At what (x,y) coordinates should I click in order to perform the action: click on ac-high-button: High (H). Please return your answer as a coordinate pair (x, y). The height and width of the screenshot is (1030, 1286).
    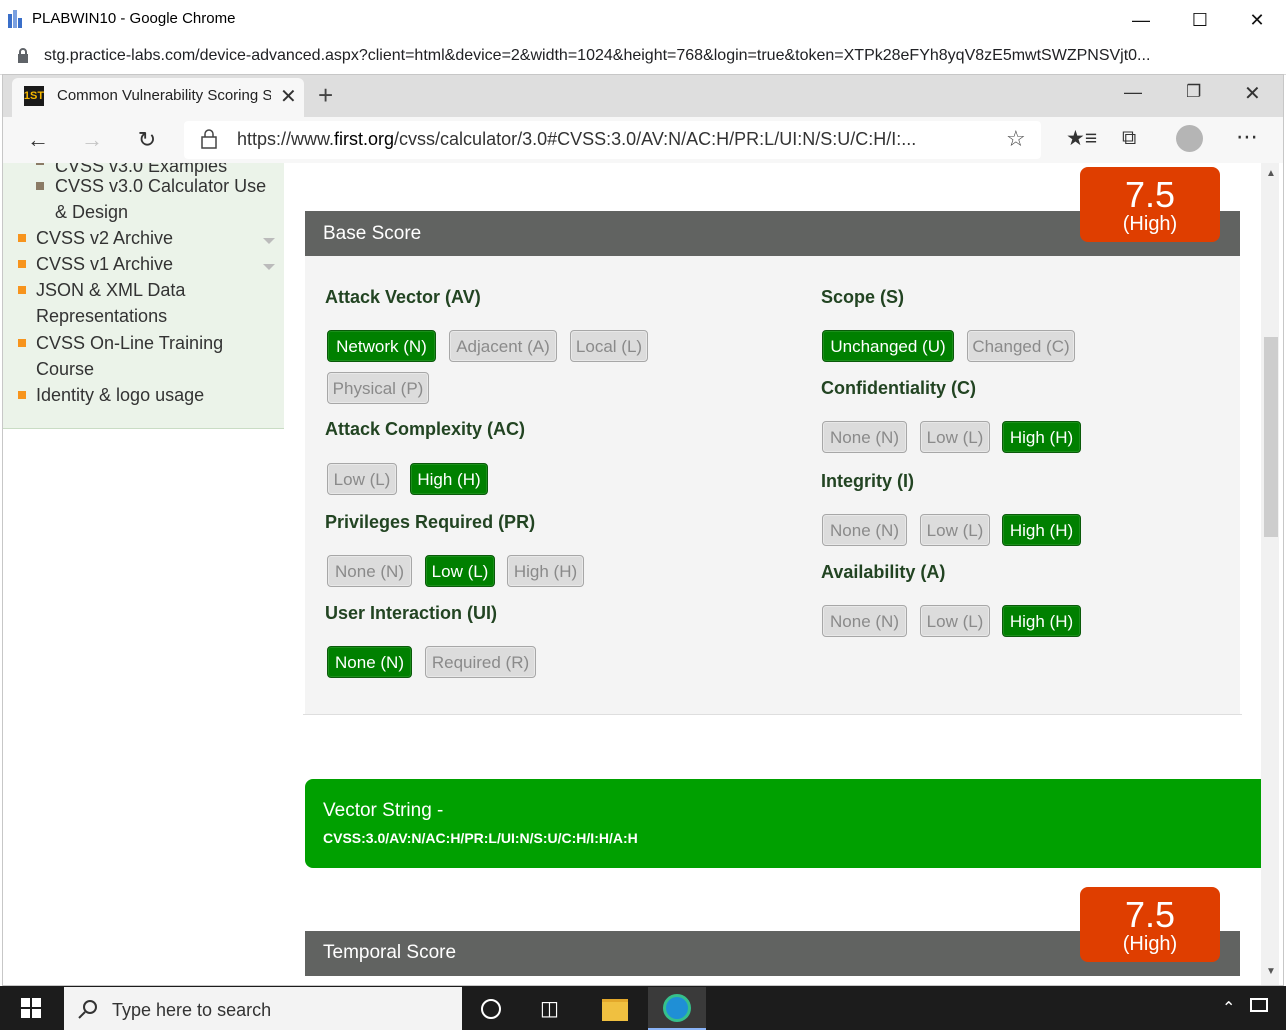
    Looking at the image, I should click on (449, 479).